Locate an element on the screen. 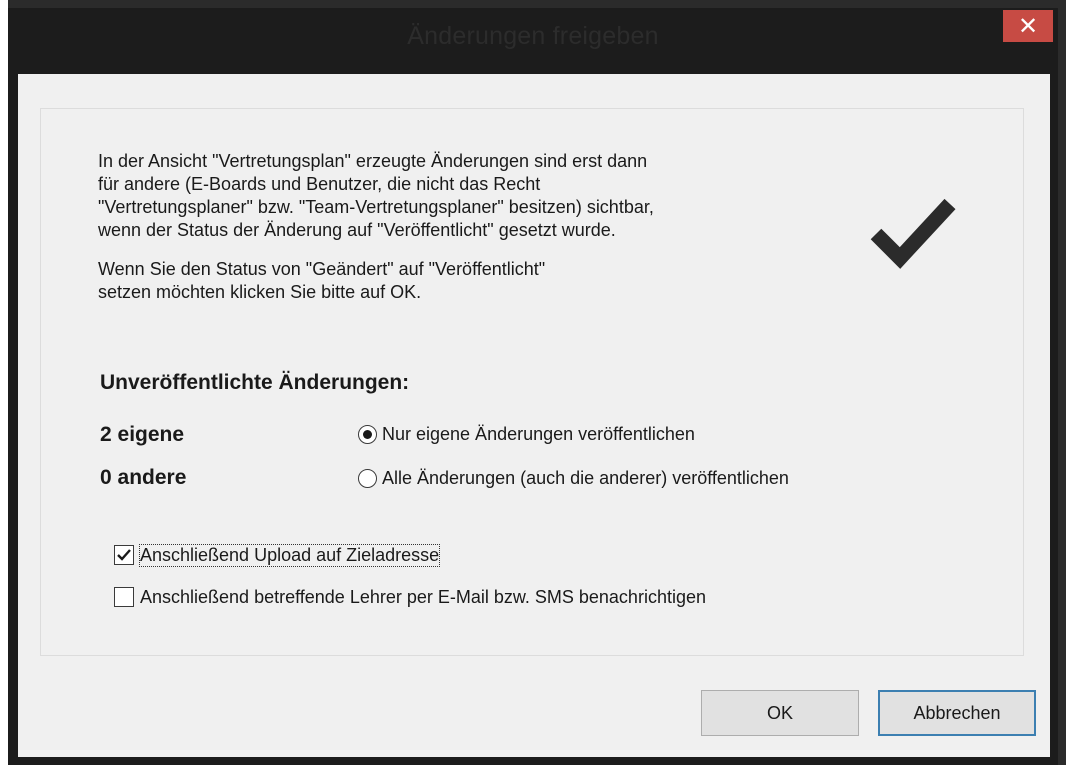  own-changes-count: 2 eigene is located at coordinates (142, 434).